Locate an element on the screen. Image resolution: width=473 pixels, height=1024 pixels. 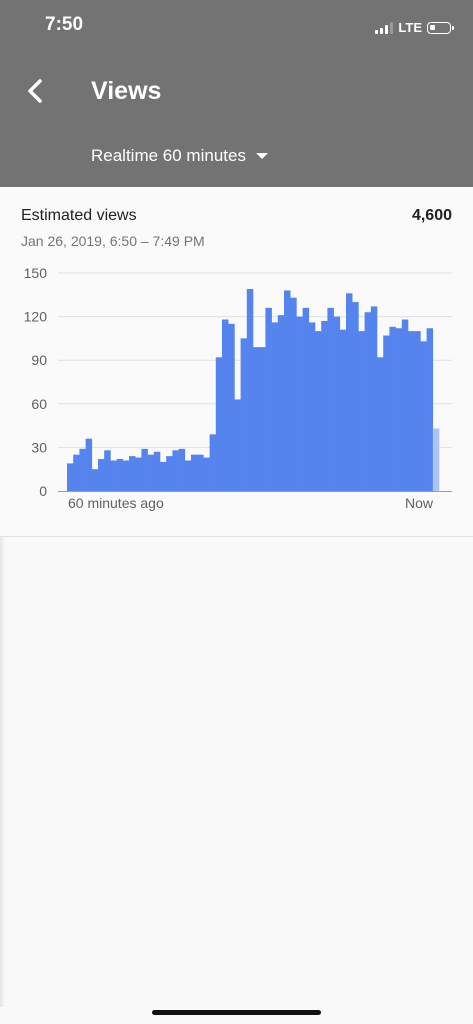
page-title: Views is located at coordinates (126, 91).